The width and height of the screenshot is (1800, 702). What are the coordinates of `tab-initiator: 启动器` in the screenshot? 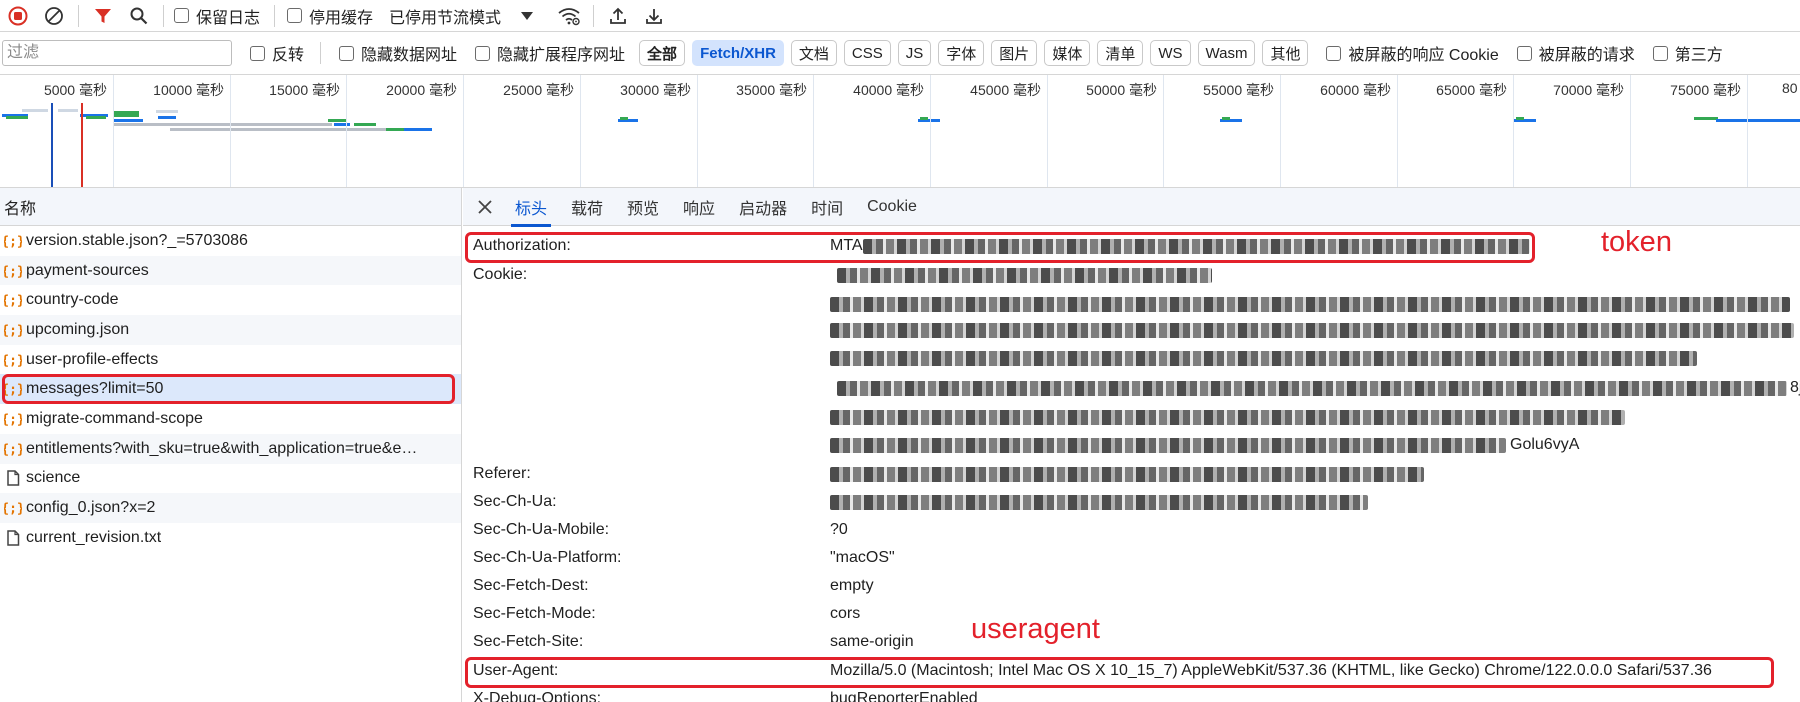 It's located at (763, 207).